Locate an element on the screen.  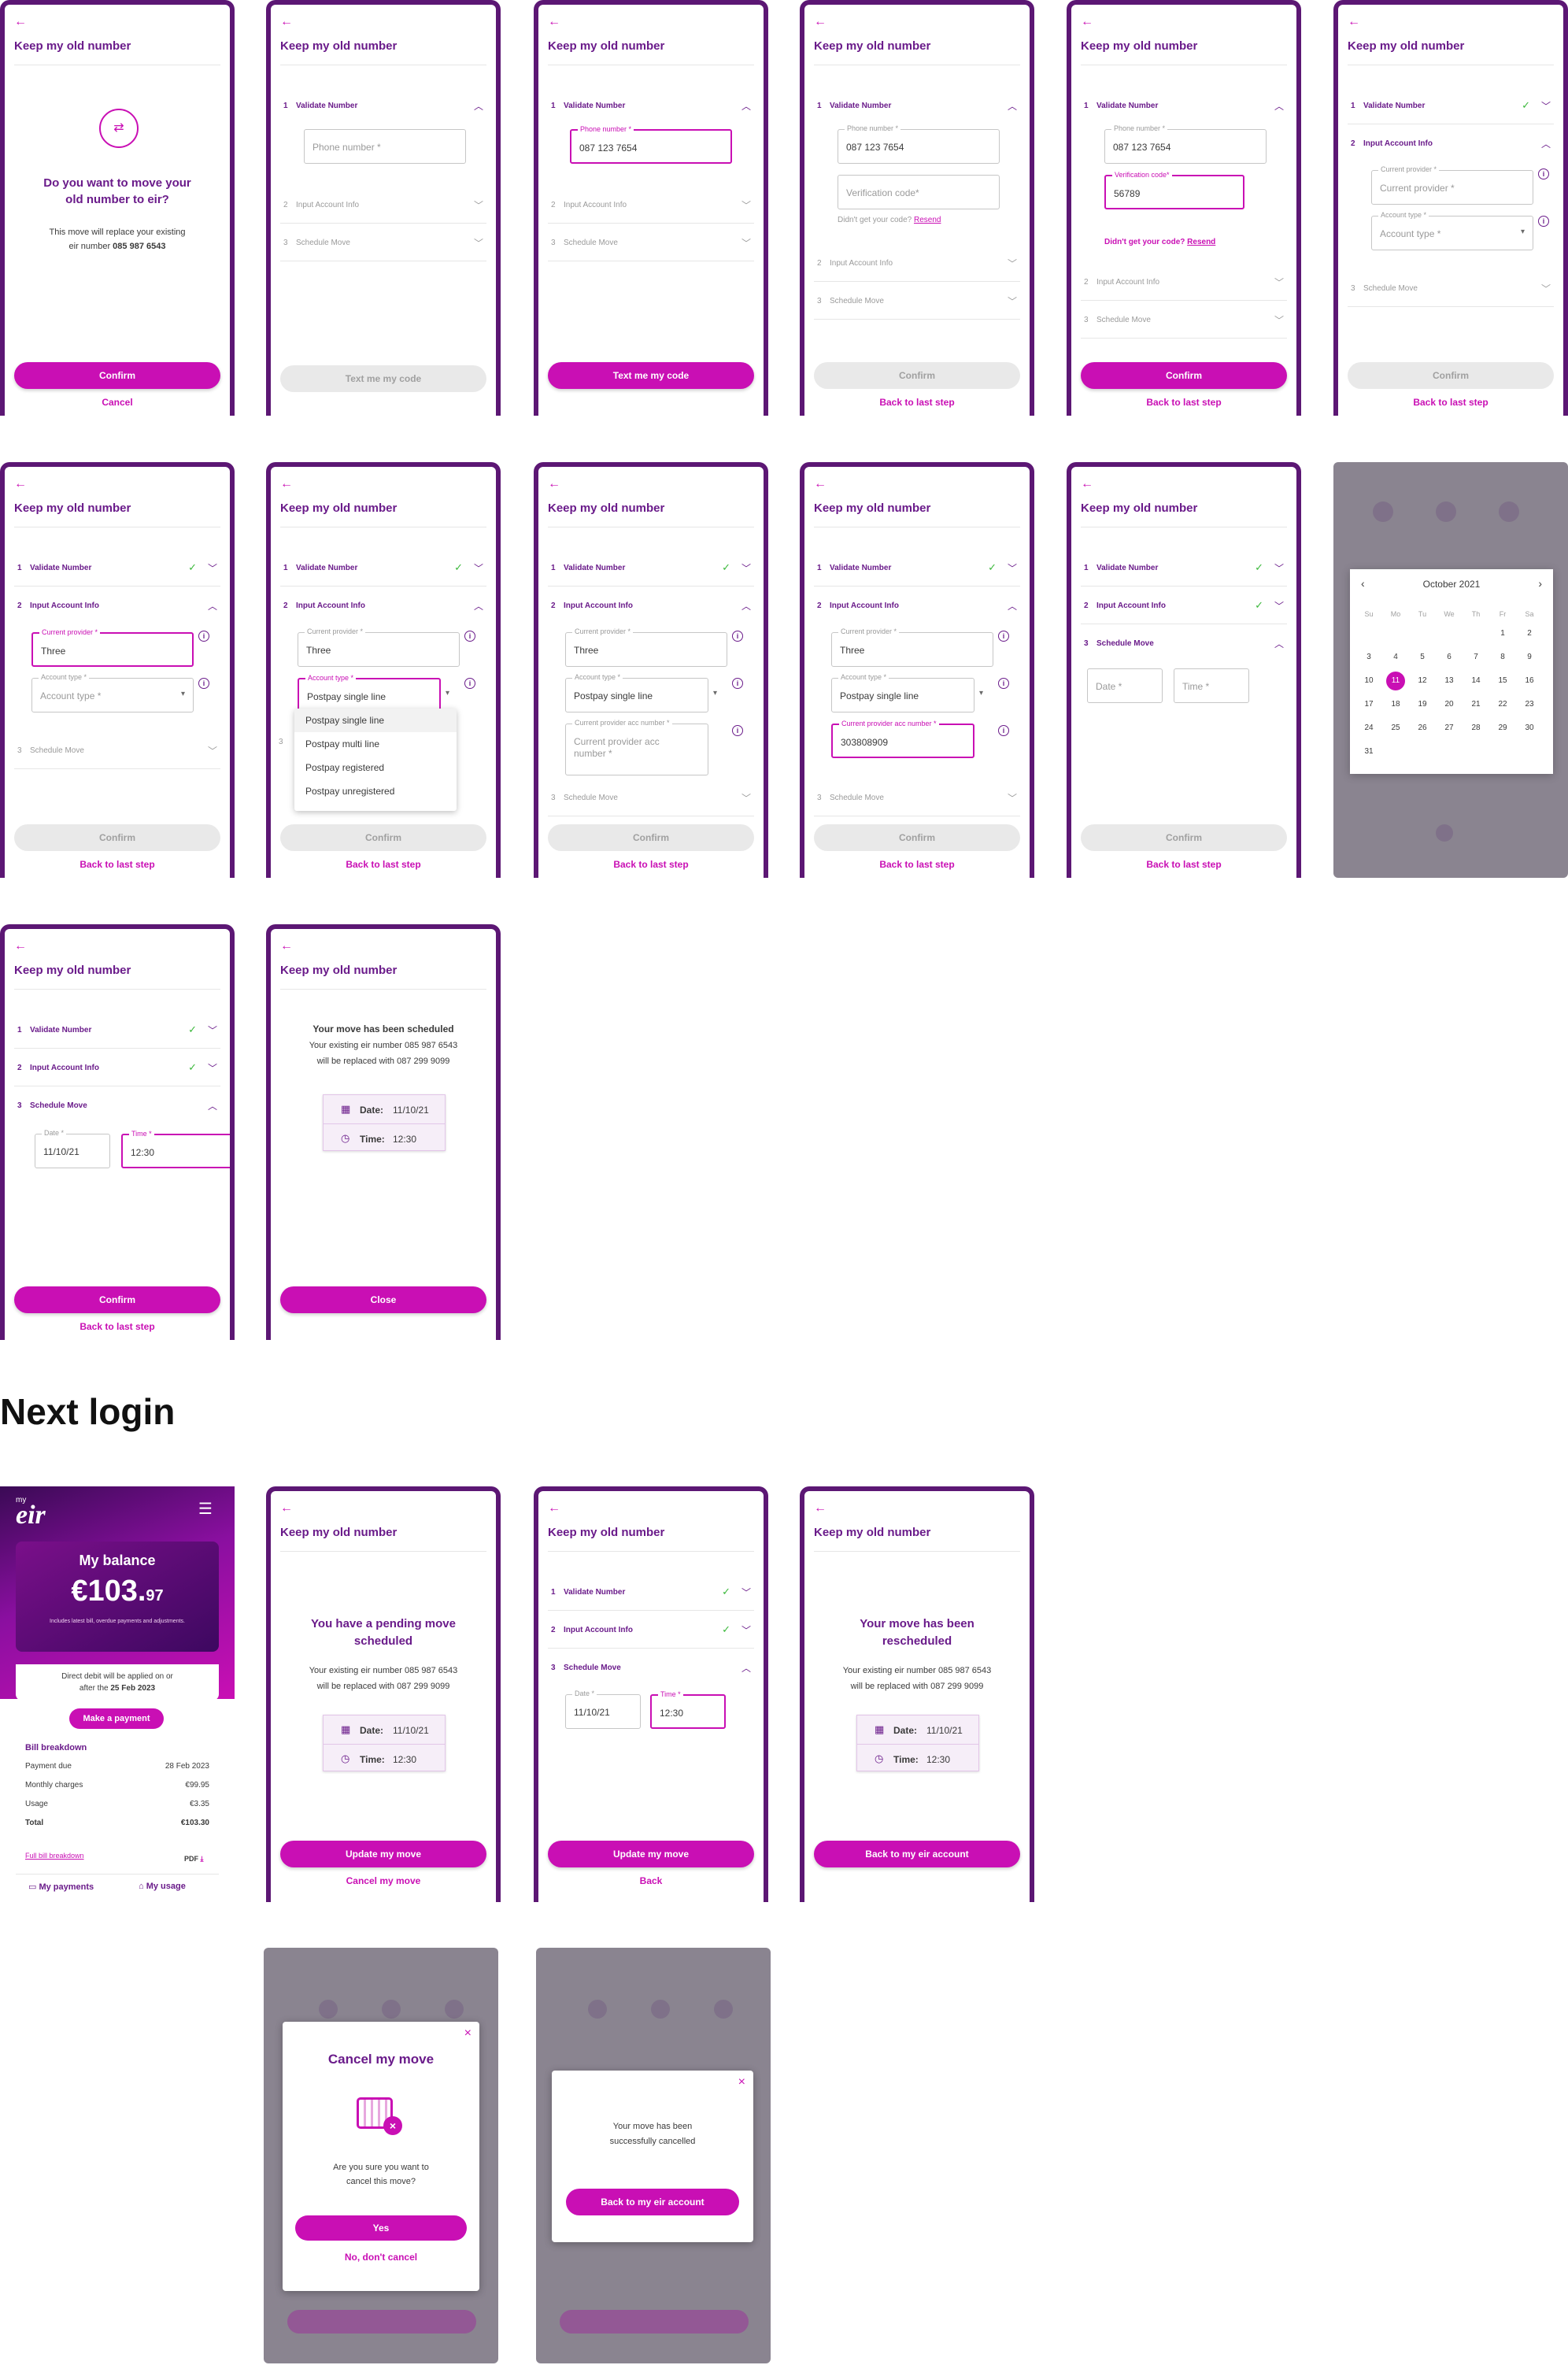
calendar-day: 28 is located at coordinates (1475, 728).